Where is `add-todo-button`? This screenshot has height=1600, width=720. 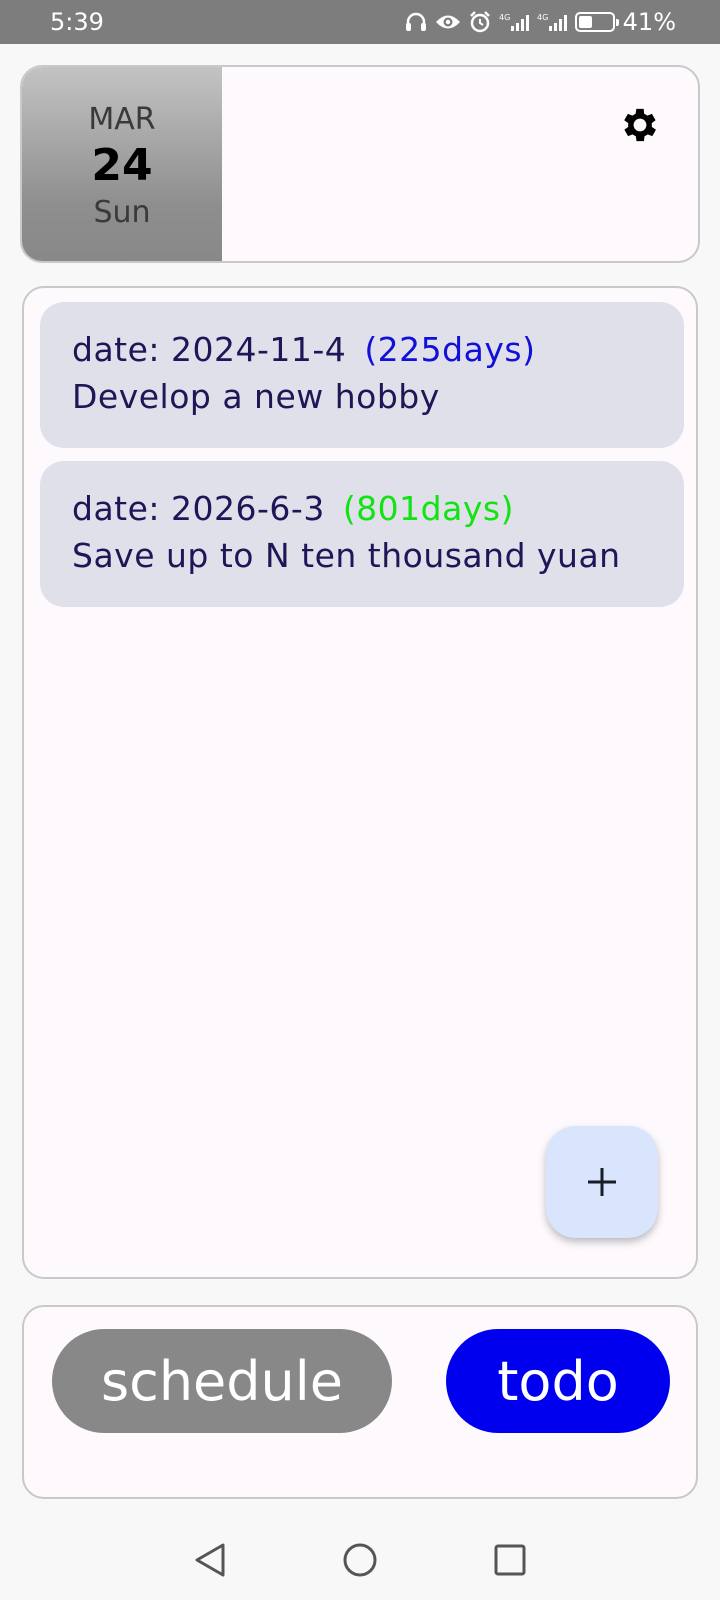 add-todo-button is located at coordinates (602, 1182).